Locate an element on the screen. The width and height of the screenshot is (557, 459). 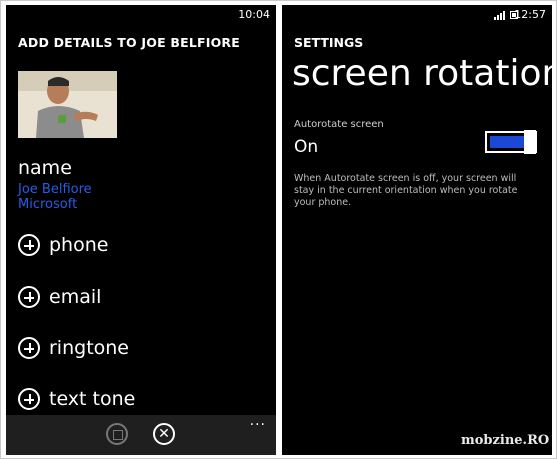
status-bar: 12:57 is located at coordinates (417, 15).